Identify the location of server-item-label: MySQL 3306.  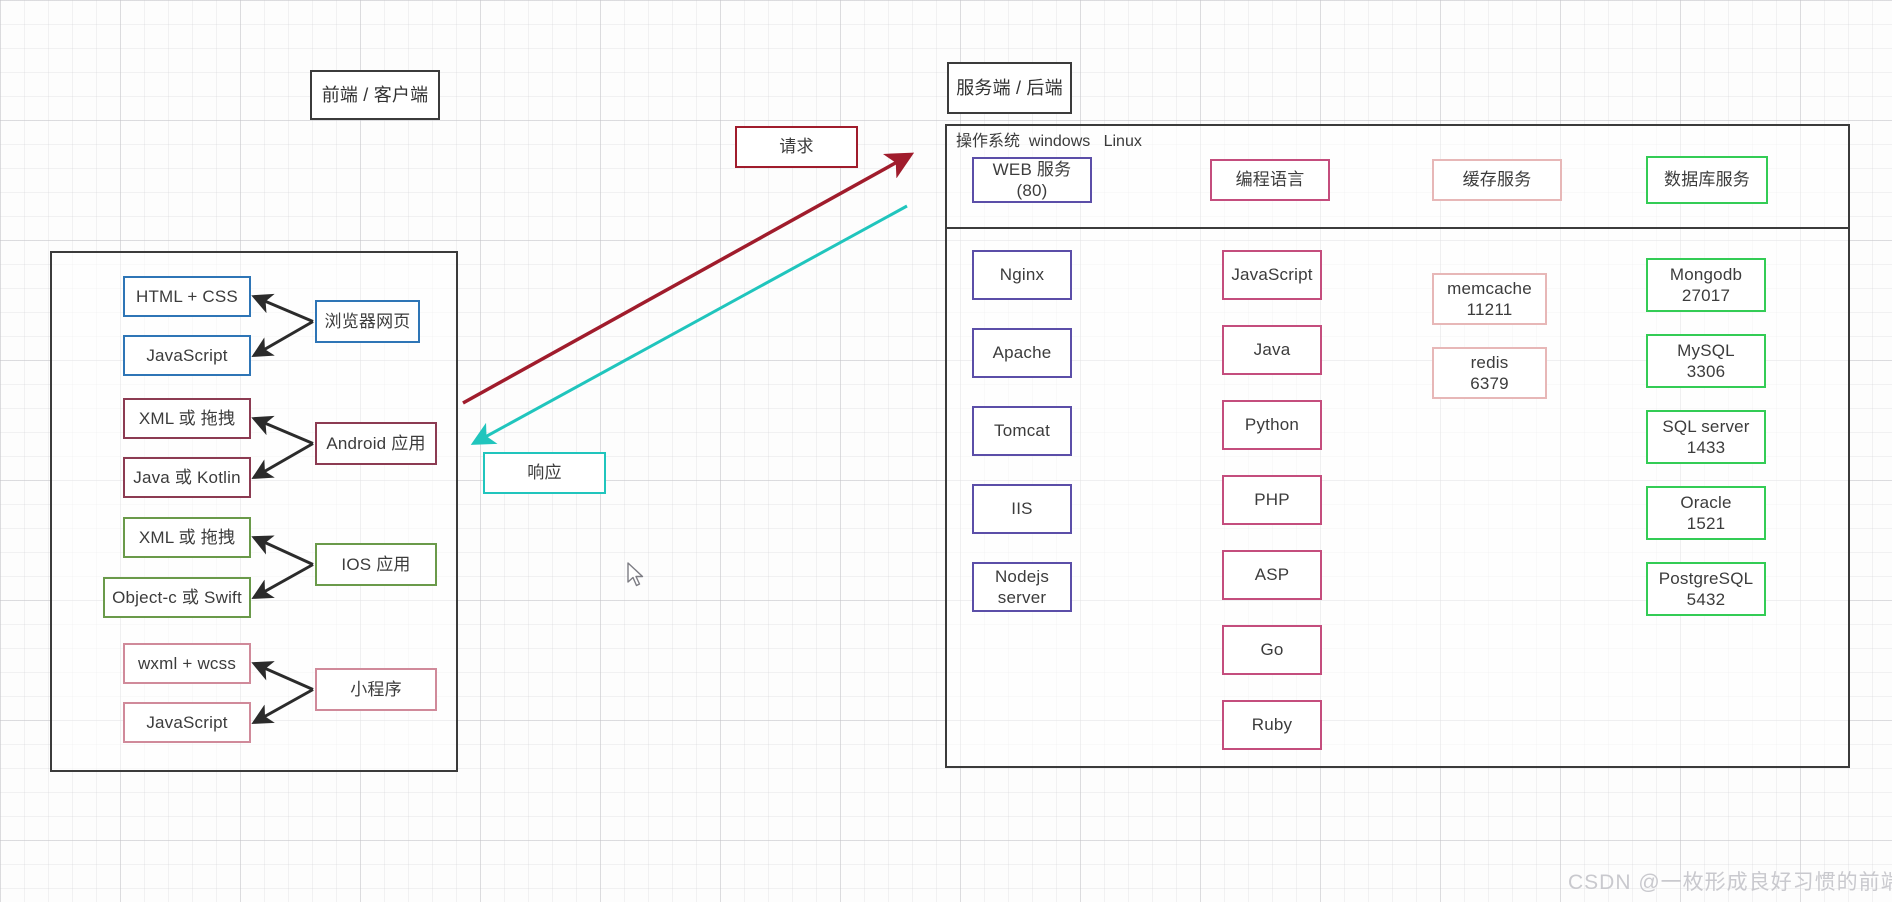
(1706, 360).